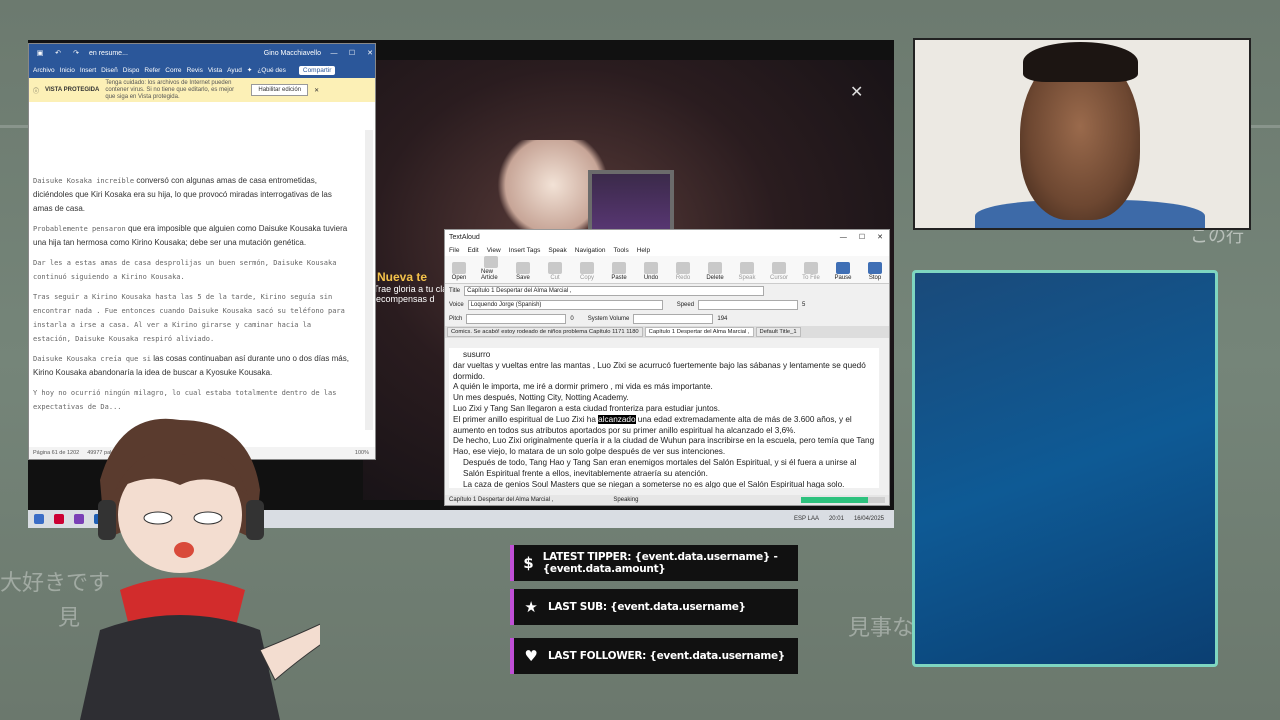 This screenshot has width=1280, height=720. I want to click on menu-item: Insert Tags, so click(525, 250).